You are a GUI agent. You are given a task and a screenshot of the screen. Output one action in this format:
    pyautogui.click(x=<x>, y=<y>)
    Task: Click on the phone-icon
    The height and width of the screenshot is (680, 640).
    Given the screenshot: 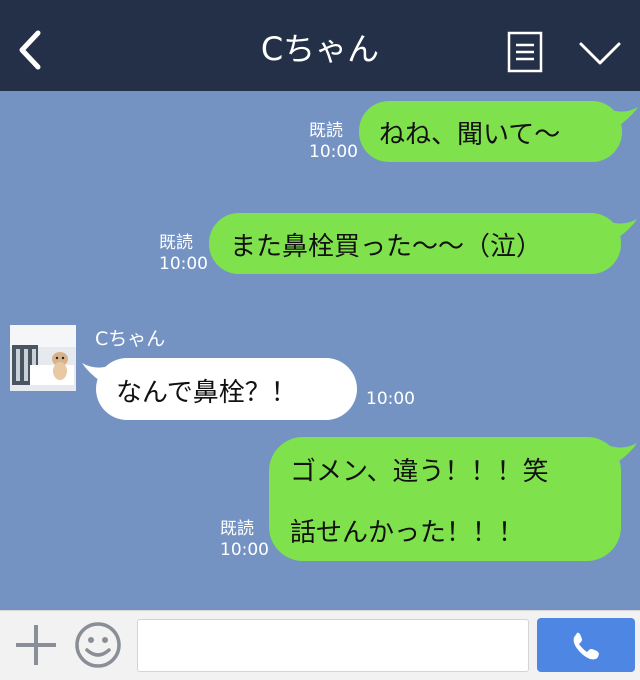 What is the action you would take?
    pyautogui.click(x=586, y=646)
    